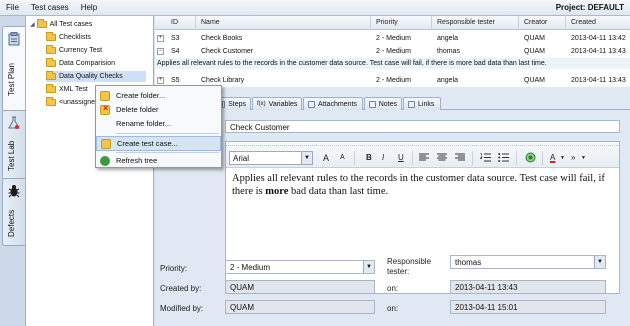 The image size is (630, 326). Describe the element at coordinates (422, 144) in the screenshot. I see `toolbar-collapse-bar` at that location.